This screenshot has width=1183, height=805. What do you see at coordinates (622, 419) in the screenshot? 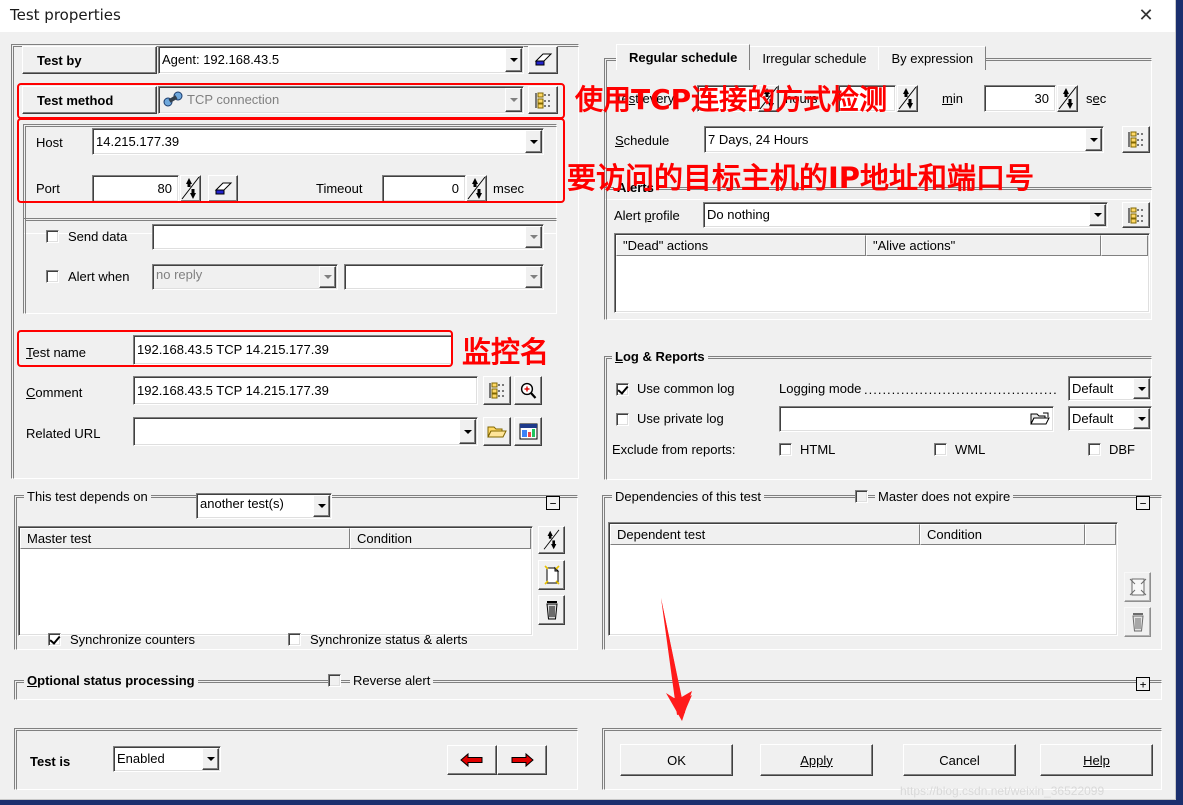
I see `use-private-log-checkbox` at bounding box center [622, 419].